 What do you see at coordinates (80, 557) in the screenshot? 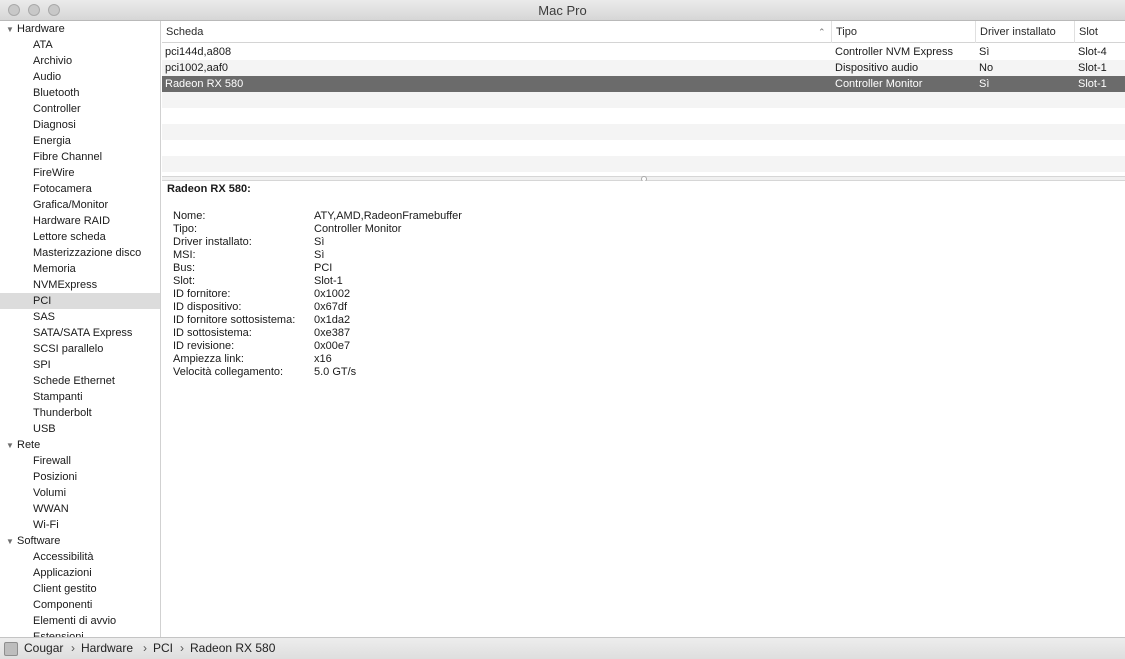
I see `sidebar-item-accessibilit-: Accessibilità` at bounding box center [80, 557].